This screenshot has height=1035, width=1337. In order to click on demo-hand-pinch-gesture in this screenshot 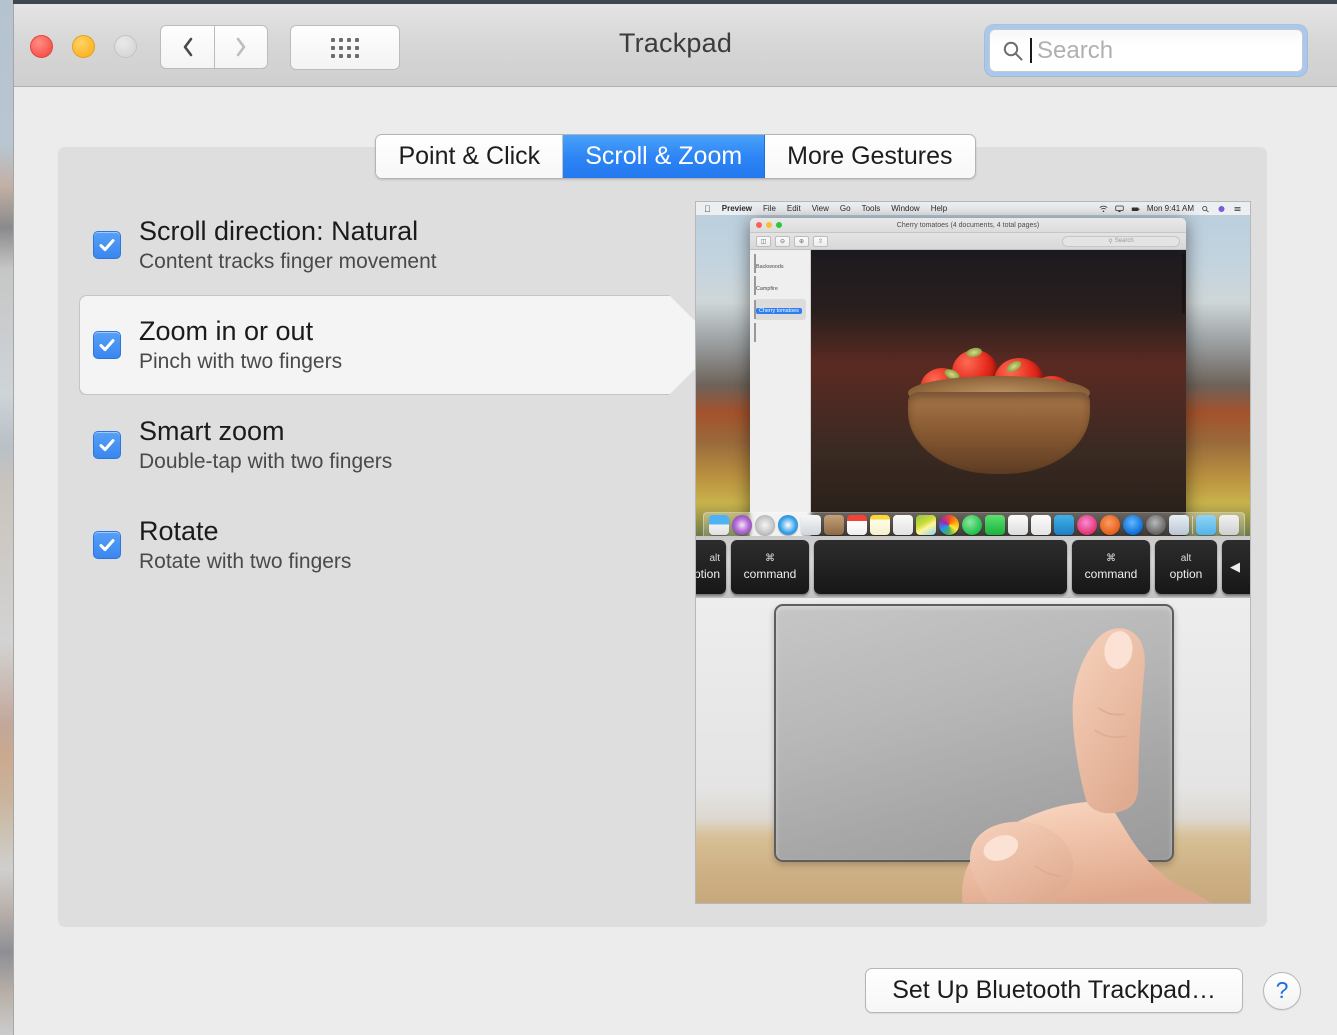, I will do `click(1086, 765)`.